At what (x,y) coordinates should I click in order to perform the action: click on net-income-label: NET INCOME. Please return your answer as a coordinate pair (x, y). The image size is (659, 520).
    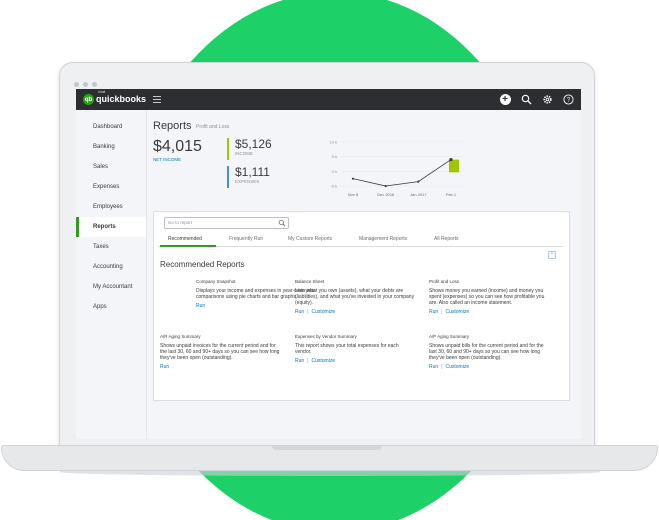
    Looking at the image, I should click on (167, 159).